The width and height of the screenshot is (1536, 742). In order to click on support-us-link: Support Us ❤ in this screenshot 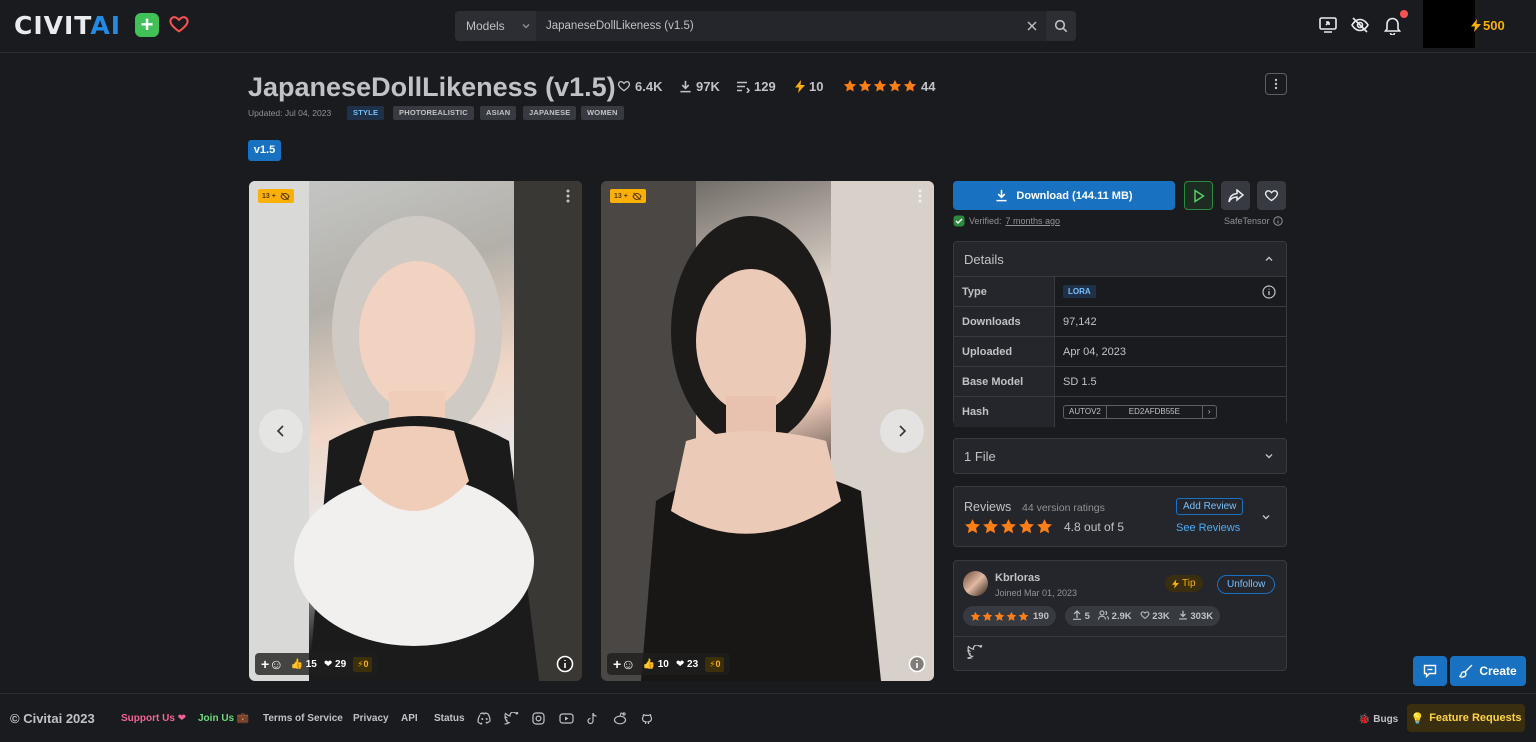, I will do `click(153, 718)`.